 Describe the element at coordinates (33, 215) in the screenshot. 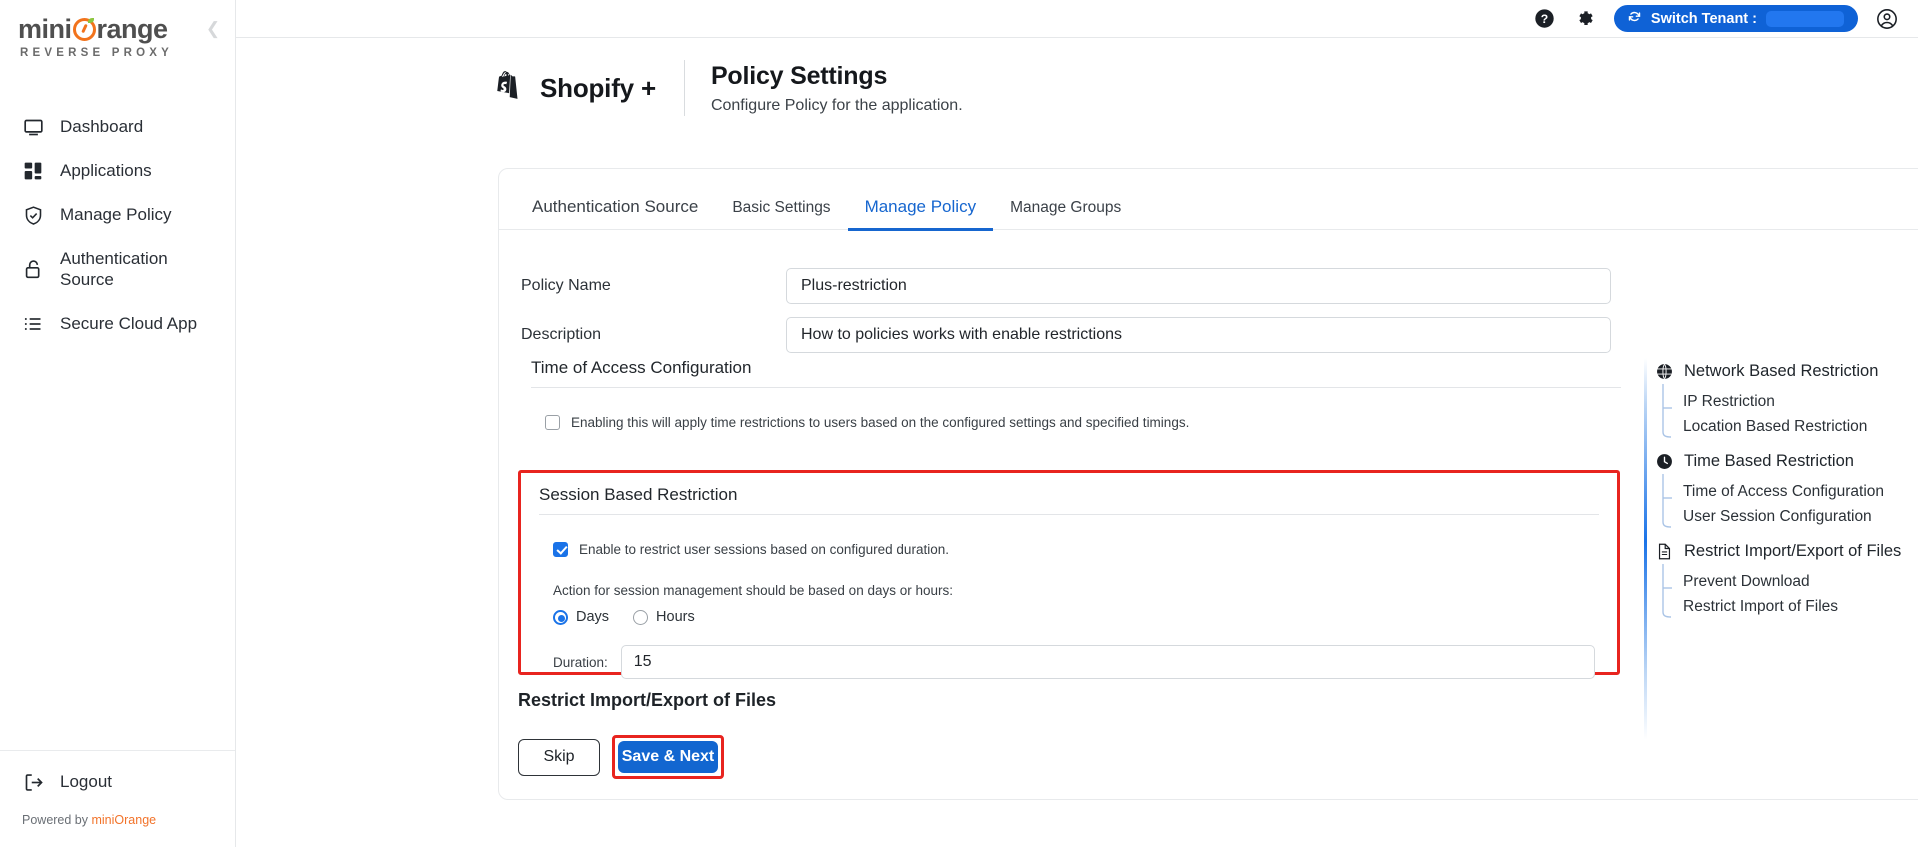

I see `shield-check-icon` at that location.